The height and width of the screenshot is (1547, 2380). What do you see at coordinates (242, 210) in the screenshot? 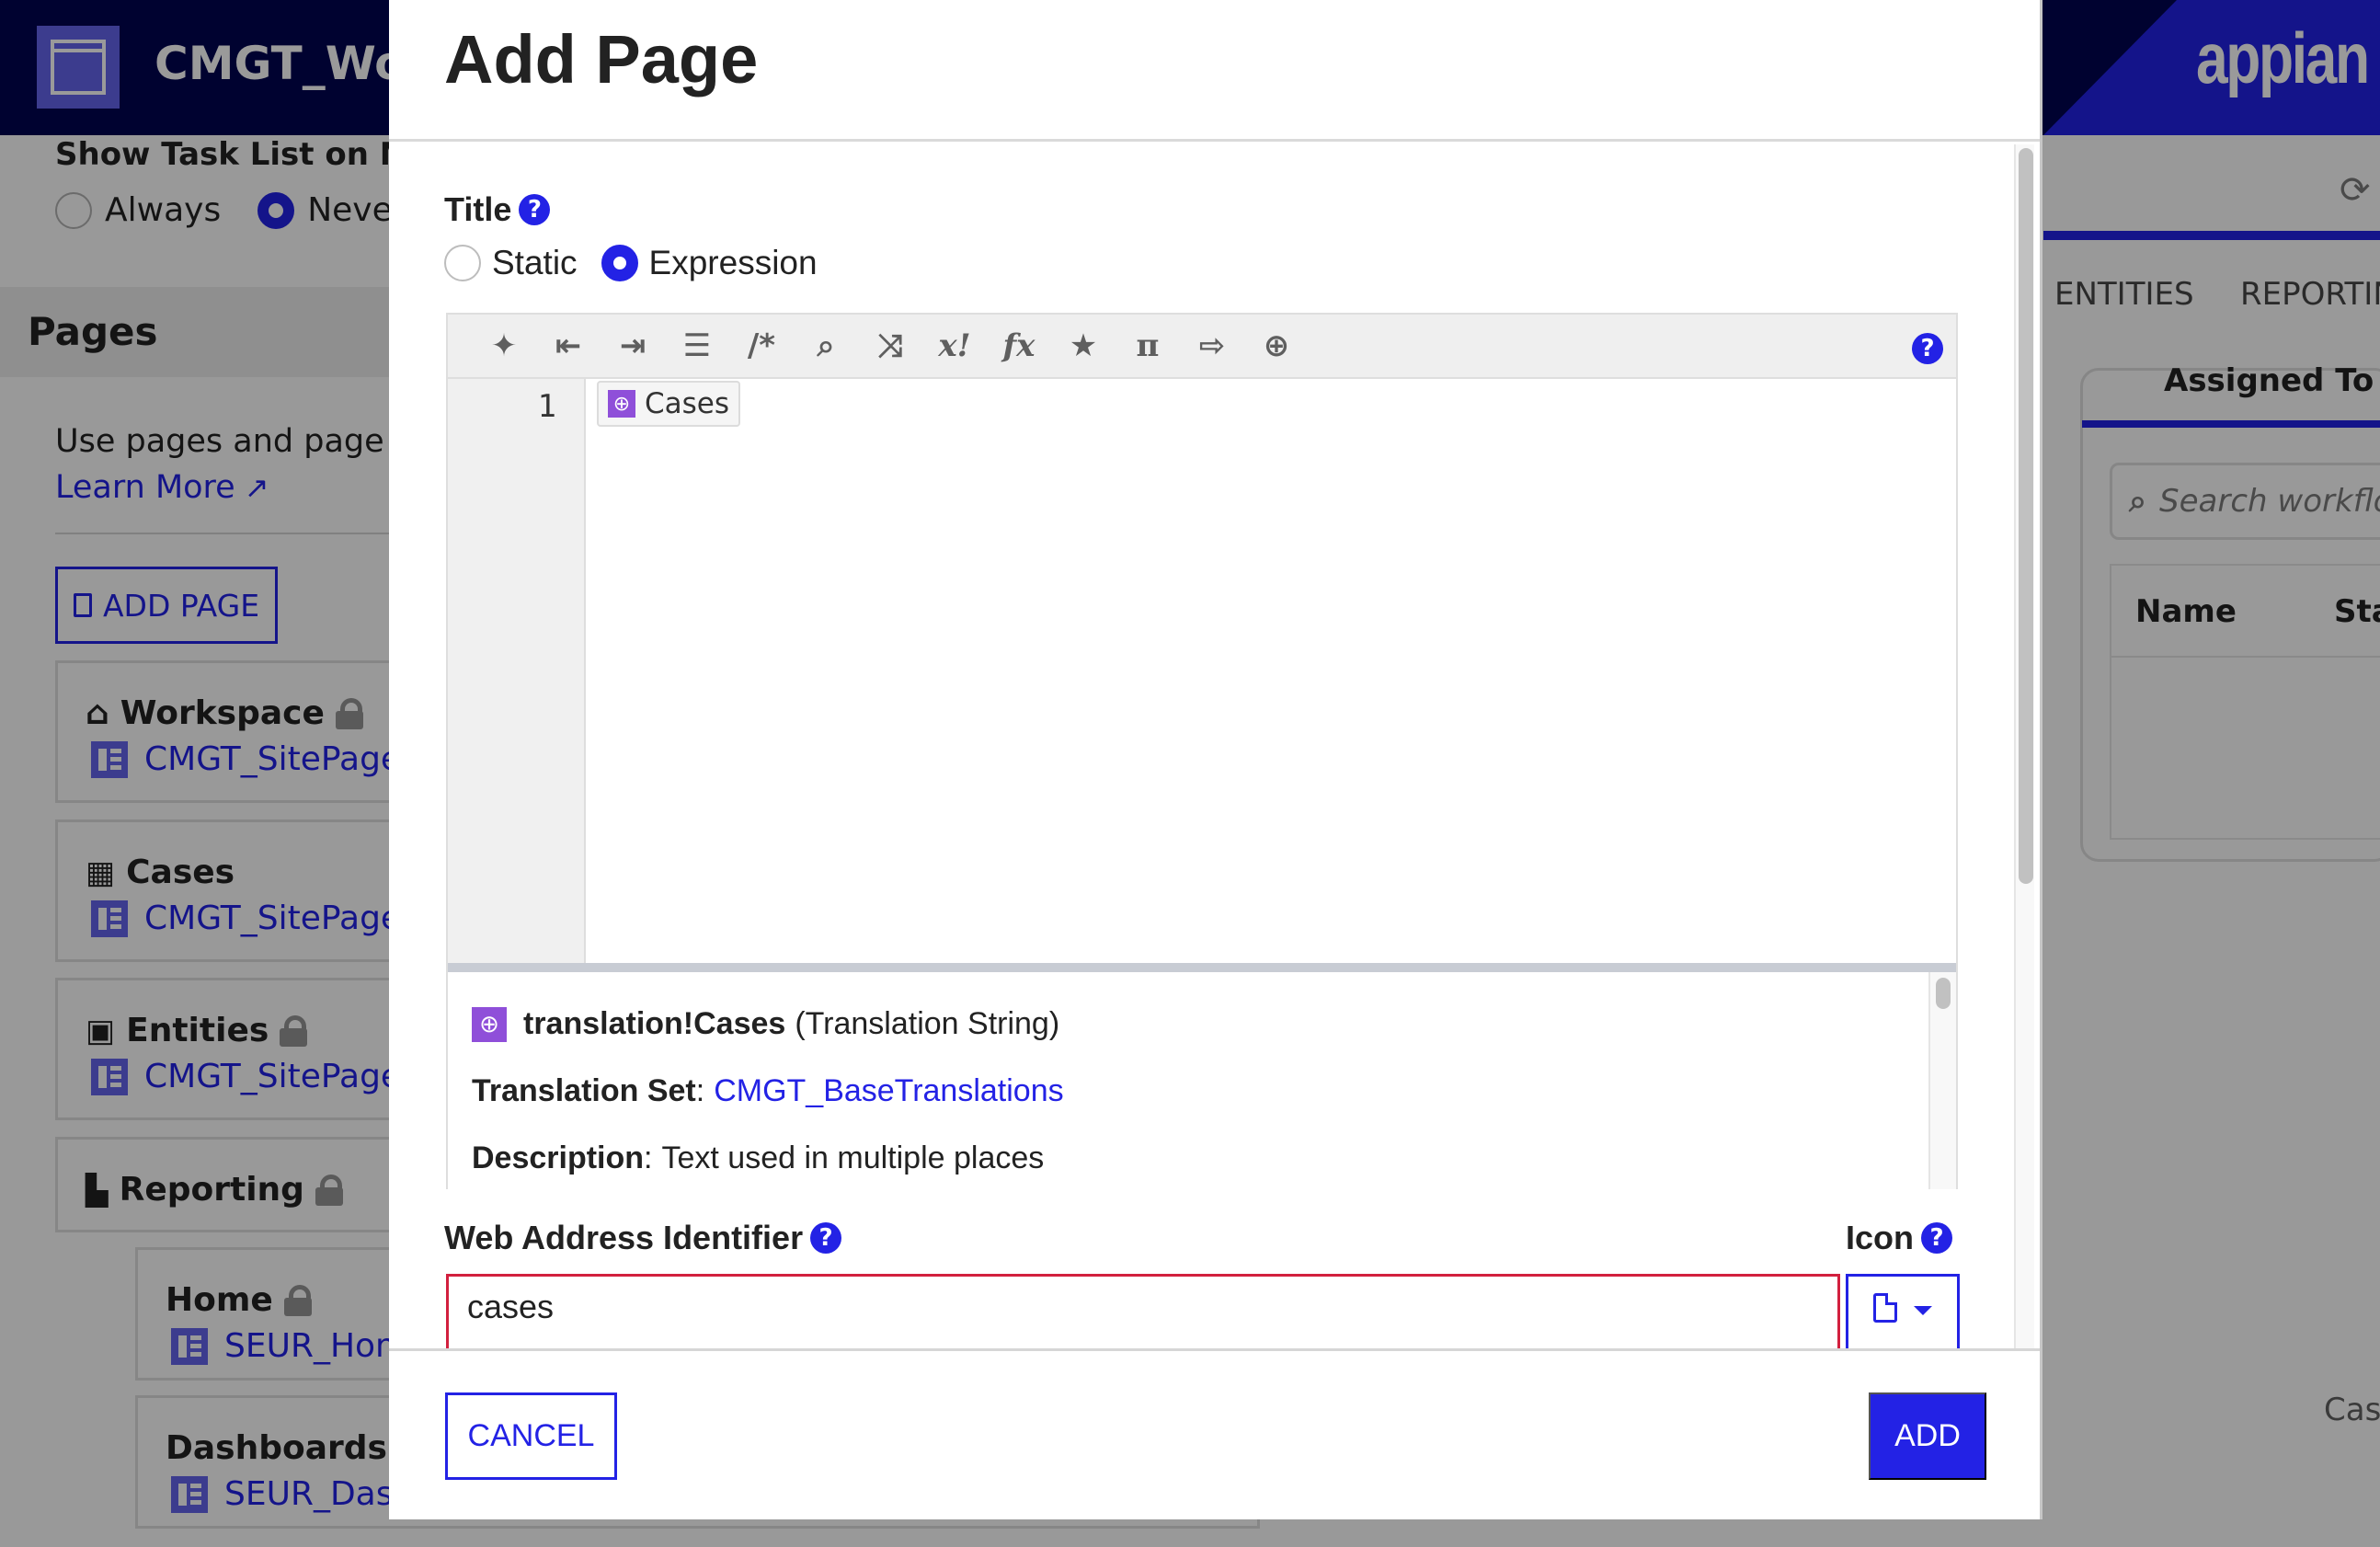
I see `task-list-setting-options: Always Never` at bounding box center [242, 210].